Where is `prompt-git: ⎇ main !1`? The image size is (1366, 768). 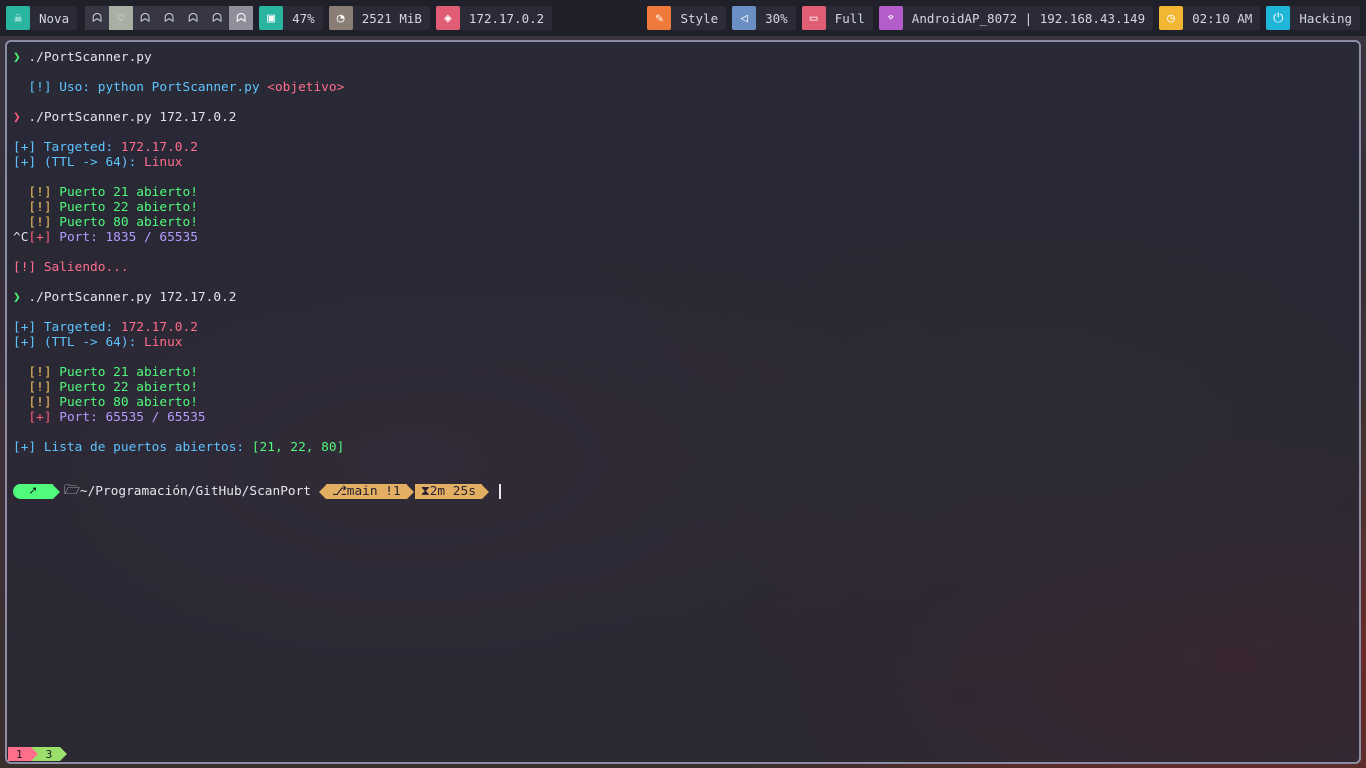
prompt-git: ⎇ main !1 is located at coordinates (366, 491).